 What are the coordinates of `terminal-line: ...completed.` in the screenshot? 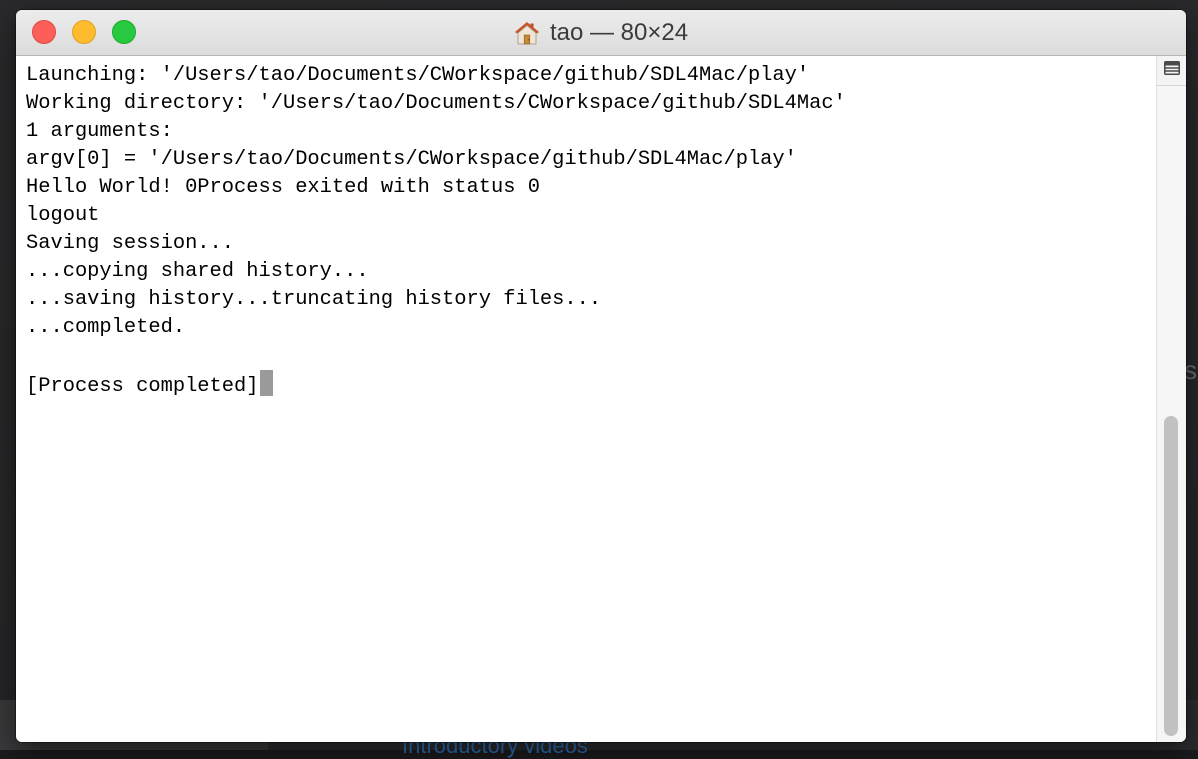 It's located at (106, 327).